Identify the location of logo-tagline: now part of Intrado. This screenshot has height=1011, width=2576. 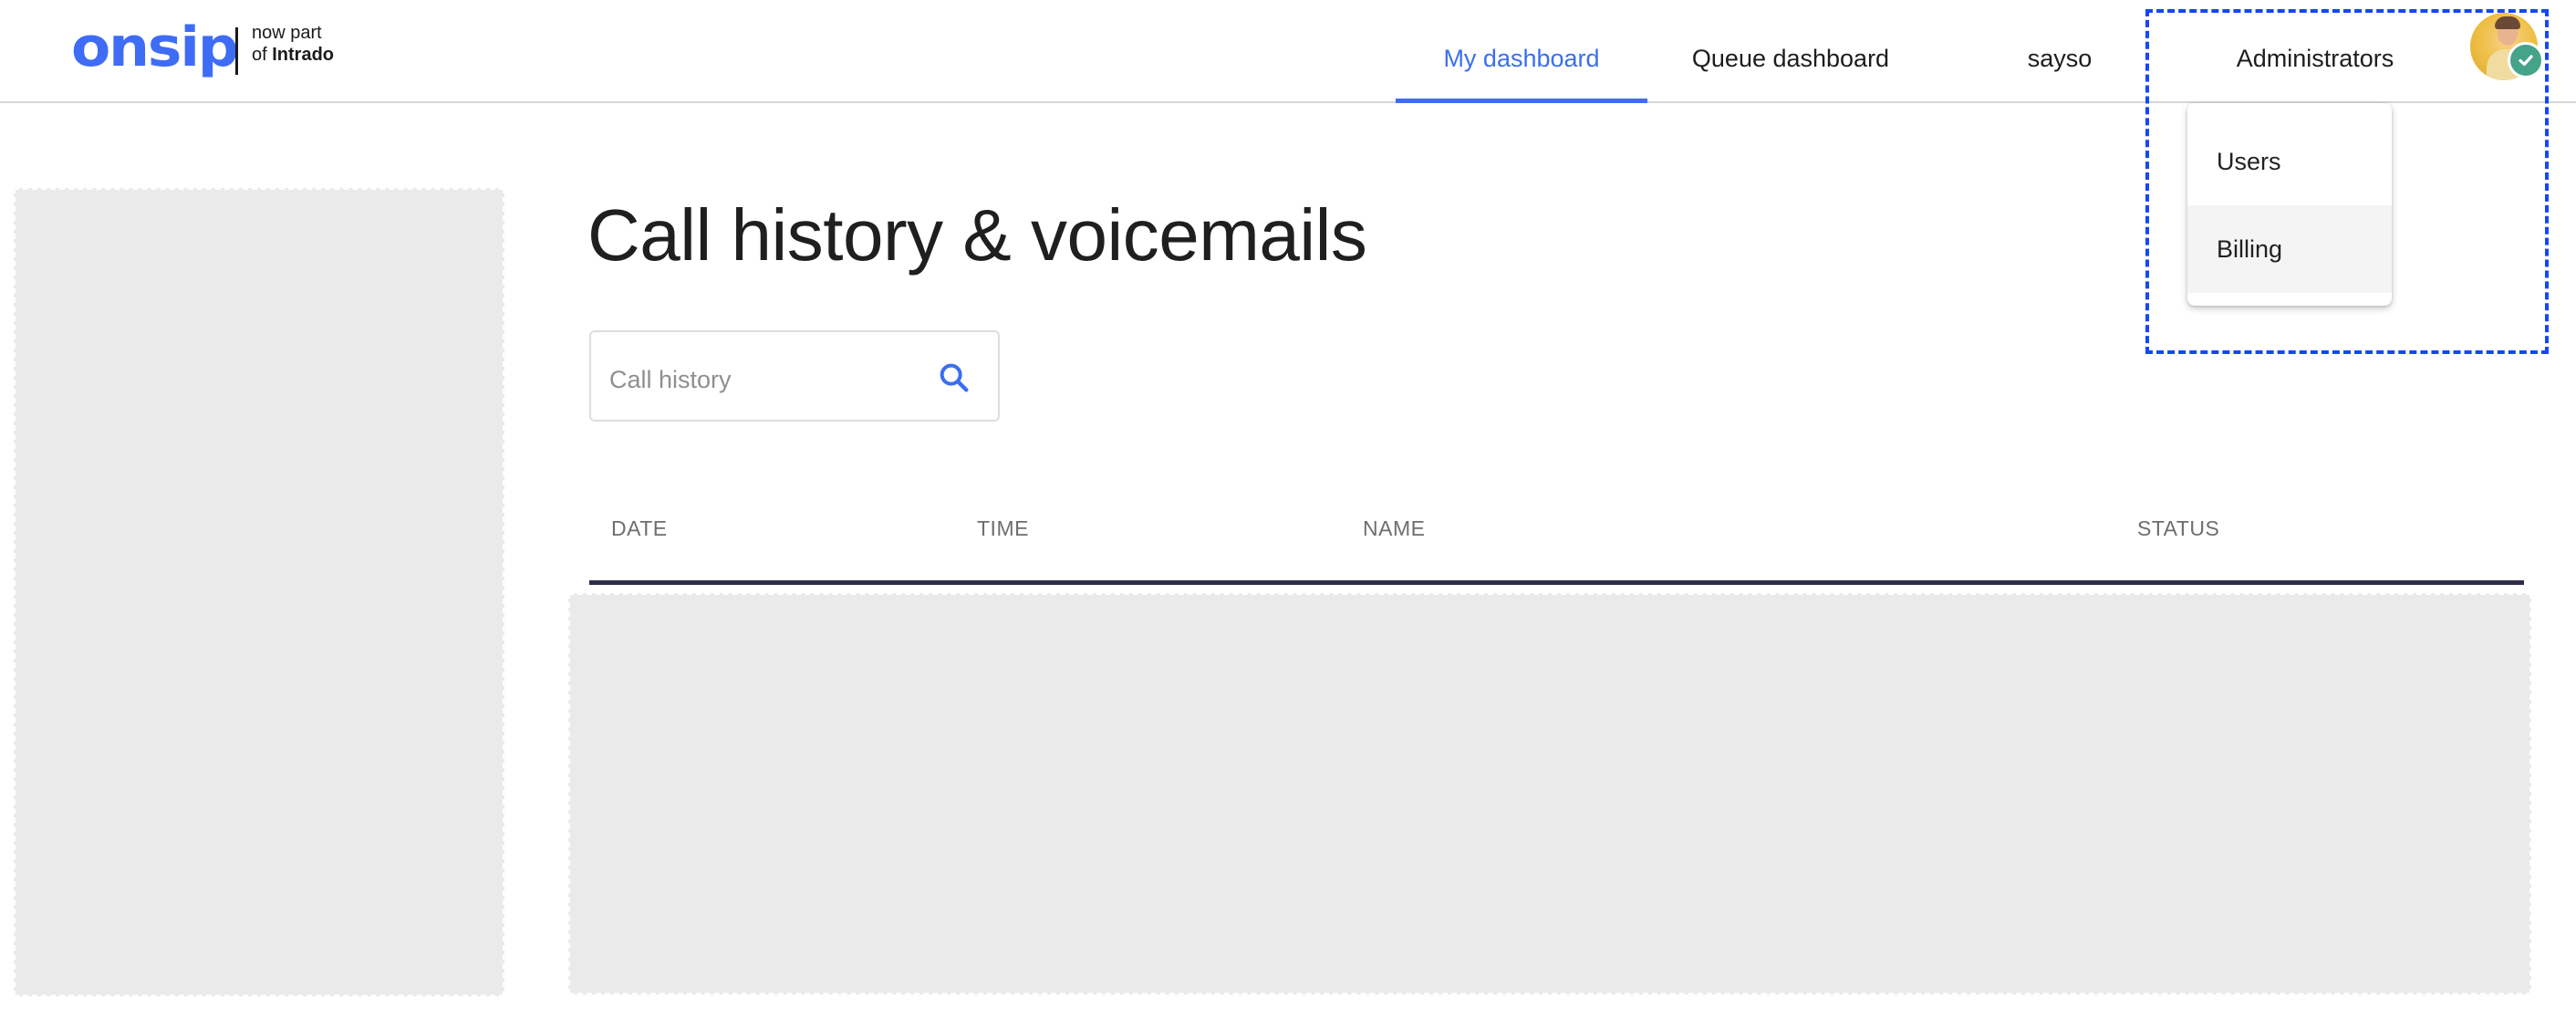
(293, 44).